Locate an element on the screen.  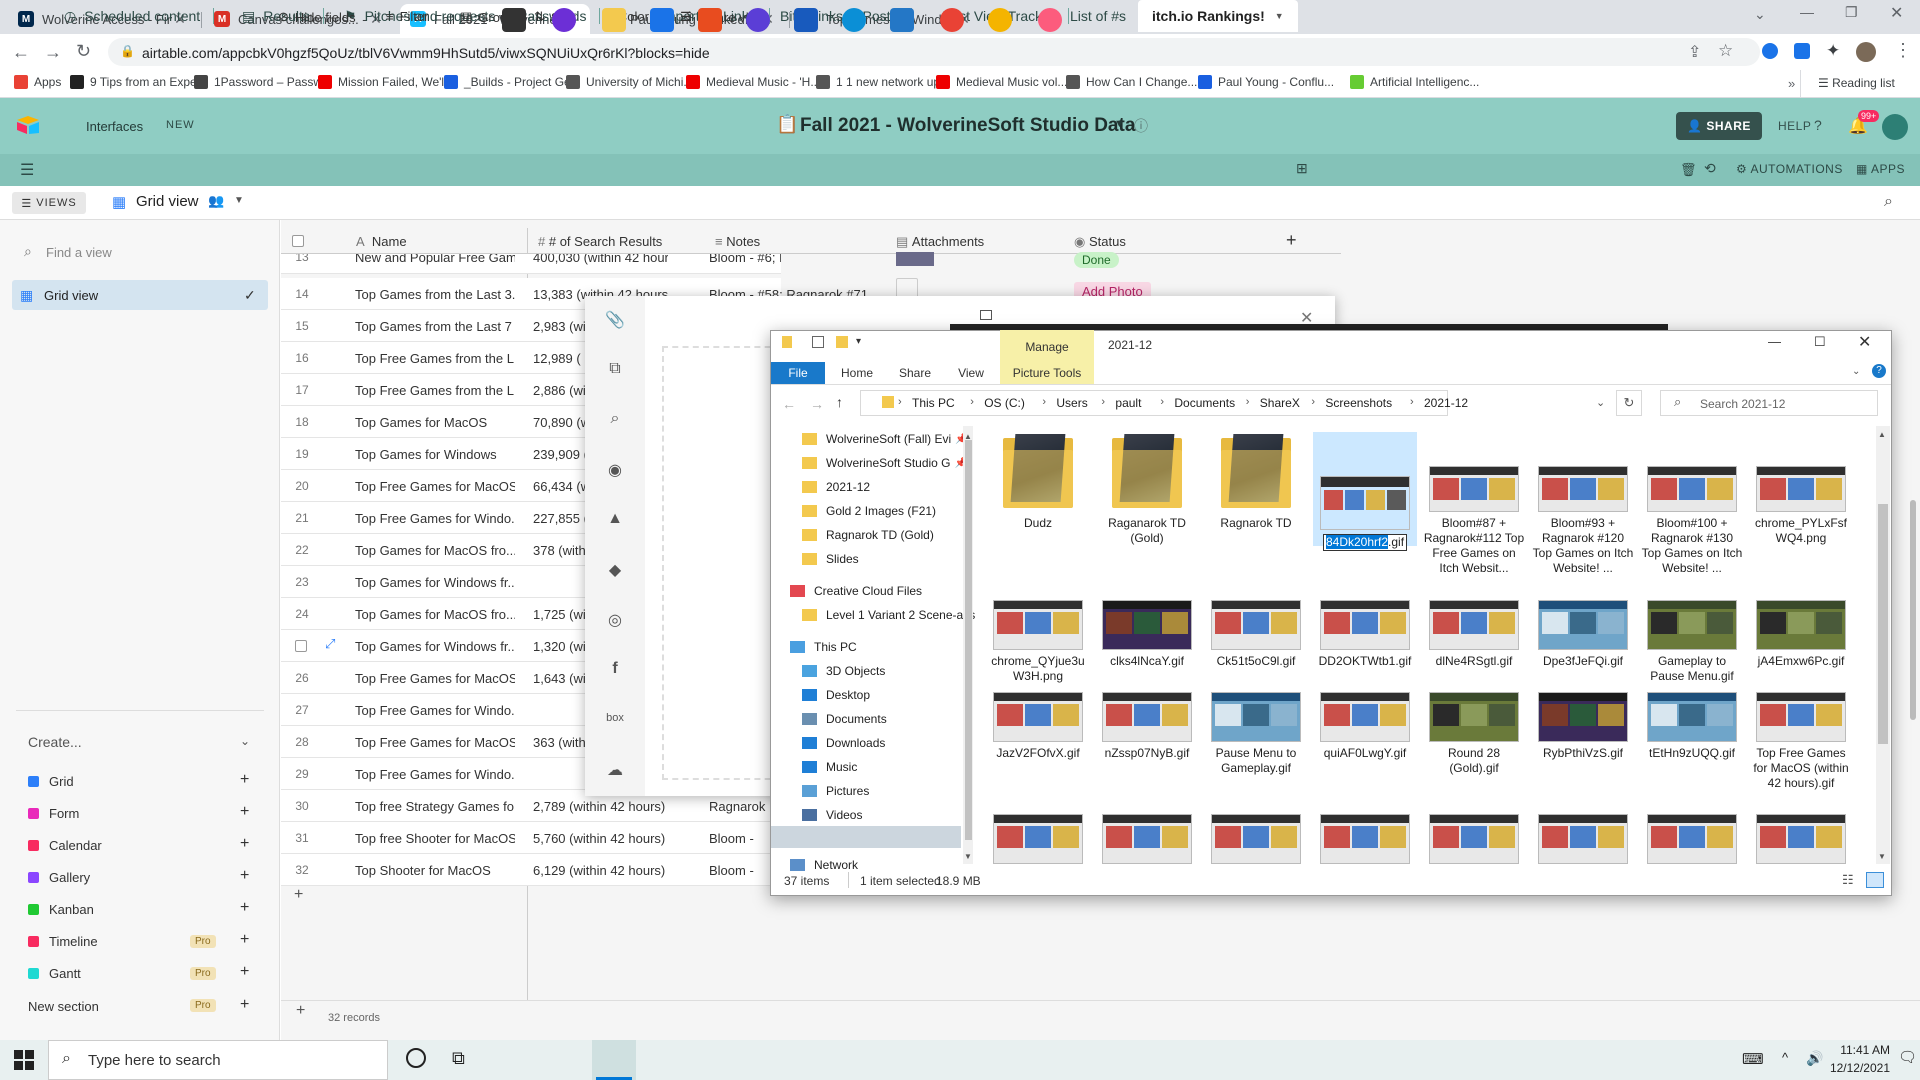
nav-item-downloads: Downloads is located at coordinates (843, 743).